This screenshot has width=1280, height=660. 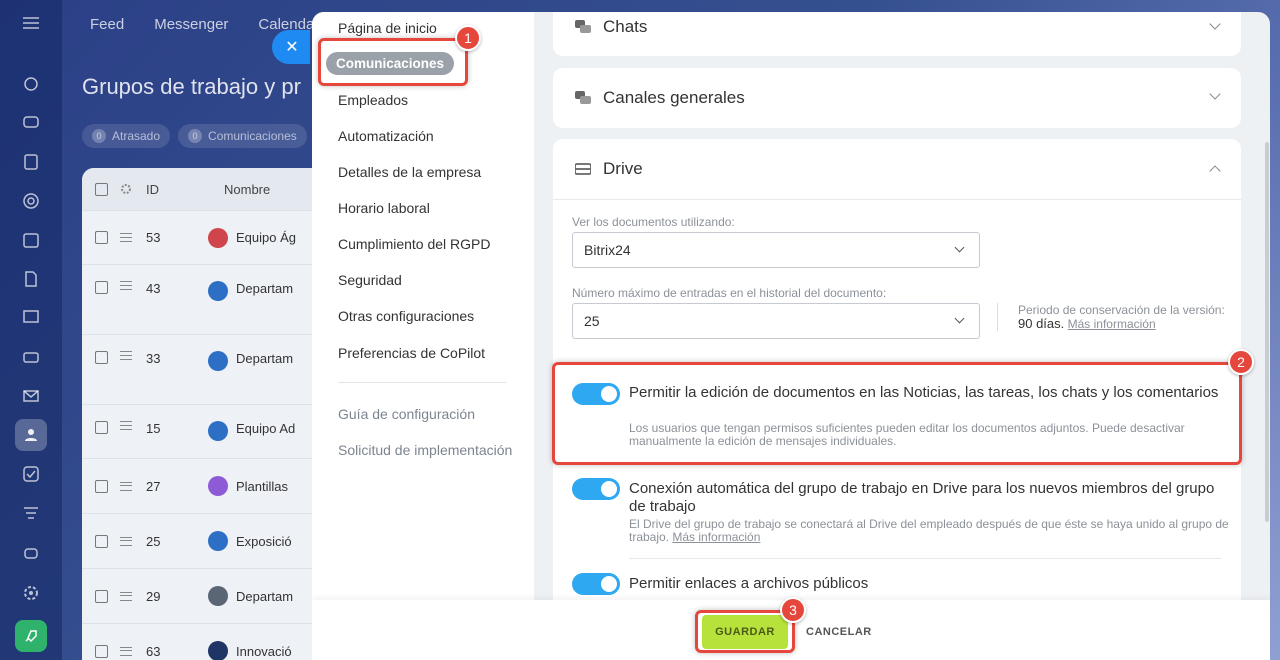 I want to click on menu-item-setup-guide: Guía de configuración, so click(x=406, y=414).